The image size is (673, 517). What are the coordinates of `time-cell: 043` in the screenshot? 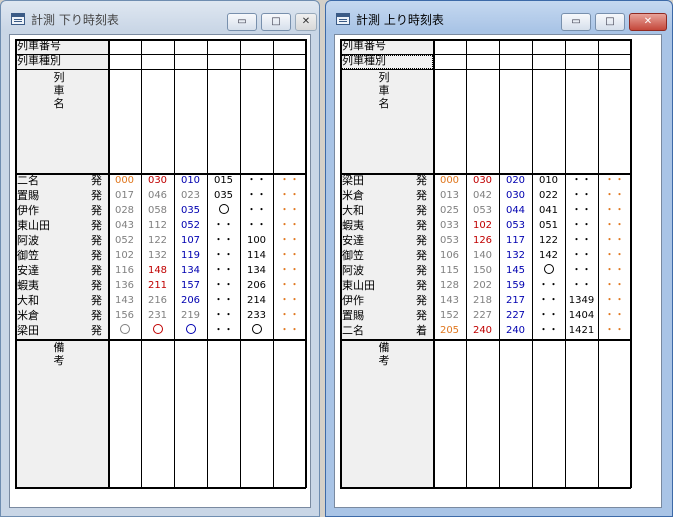 It's located at (124, 226).